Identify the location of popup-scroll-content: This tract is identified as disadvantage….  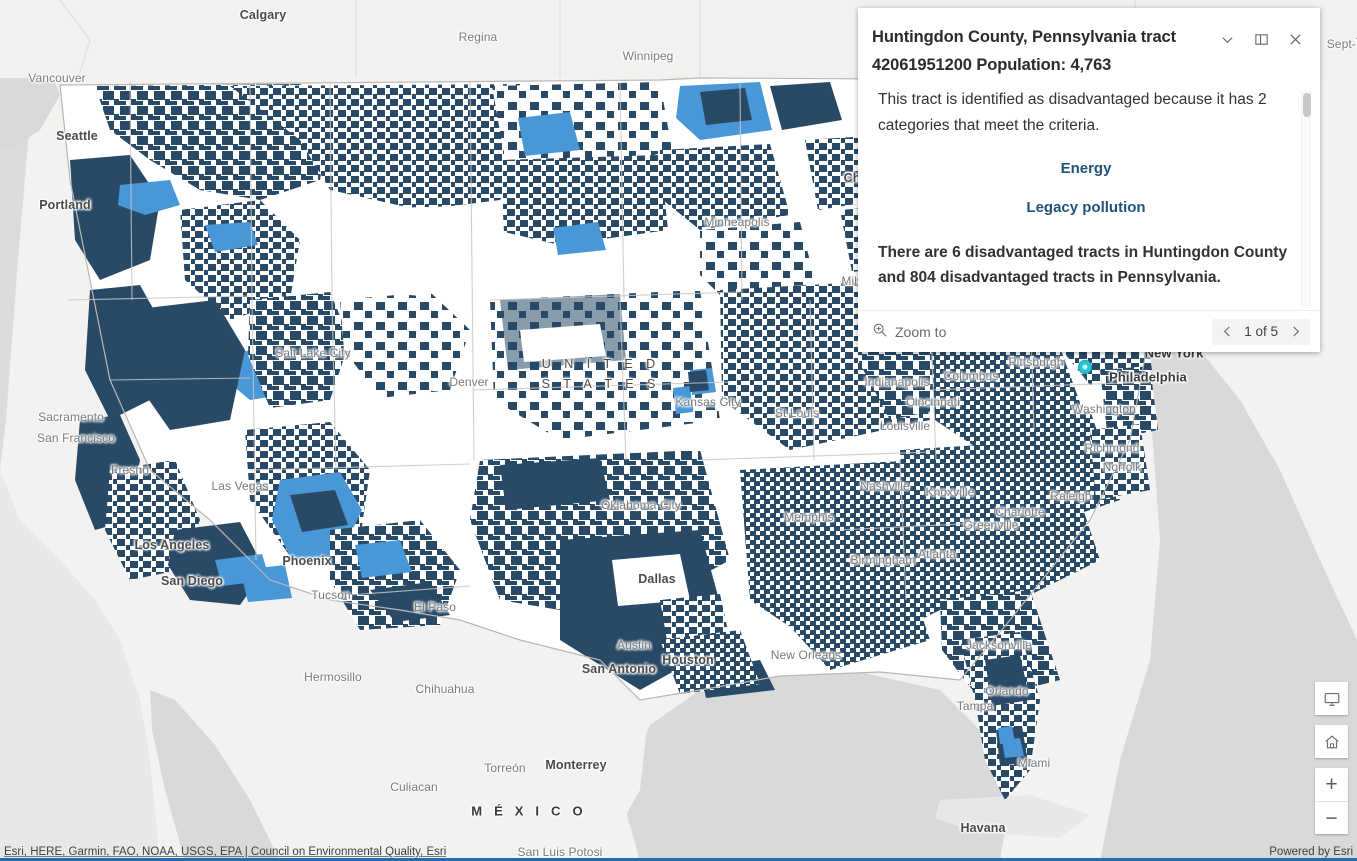
(1086, 198).